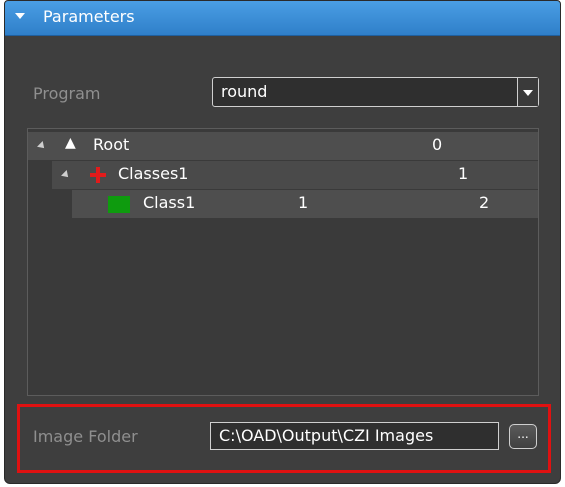  What do you see at coordinates (283, 146) in the screenshot?
I see `tree-row-root: ▲ Root 0` at bounding box center [283, 146].